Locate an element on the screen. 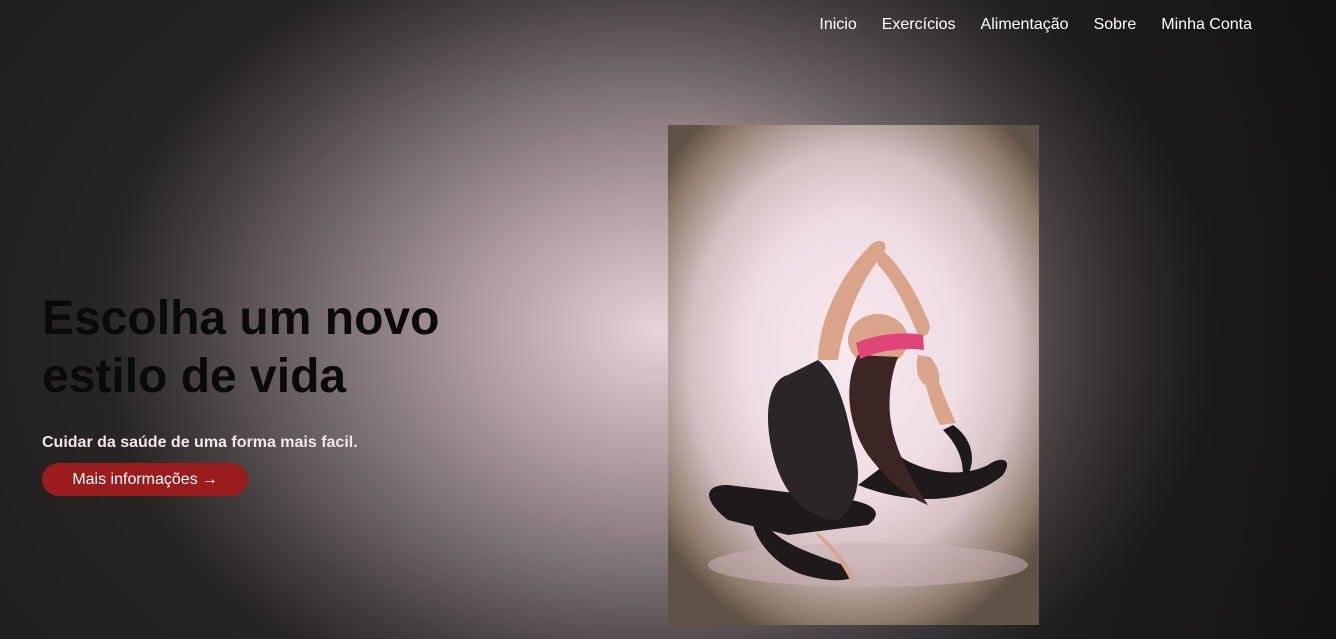 This screenshot has height=639, width=1336. yoga-pose-illustration is located at coordinates (868, 413).